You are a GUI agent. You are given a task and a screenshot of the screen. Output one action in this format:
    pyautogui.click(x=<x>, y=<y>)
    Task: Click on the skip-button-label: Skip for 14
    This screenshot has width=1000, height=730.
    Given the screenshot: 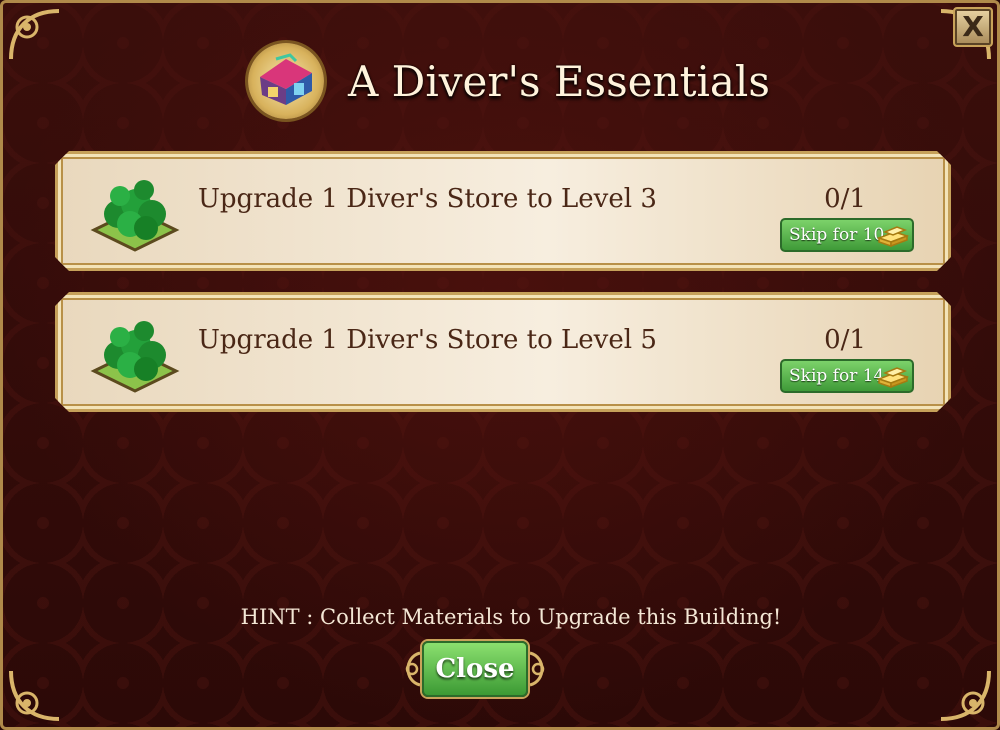 What is the action you would take?
    pyautogui.click(x=837, y=376)
    